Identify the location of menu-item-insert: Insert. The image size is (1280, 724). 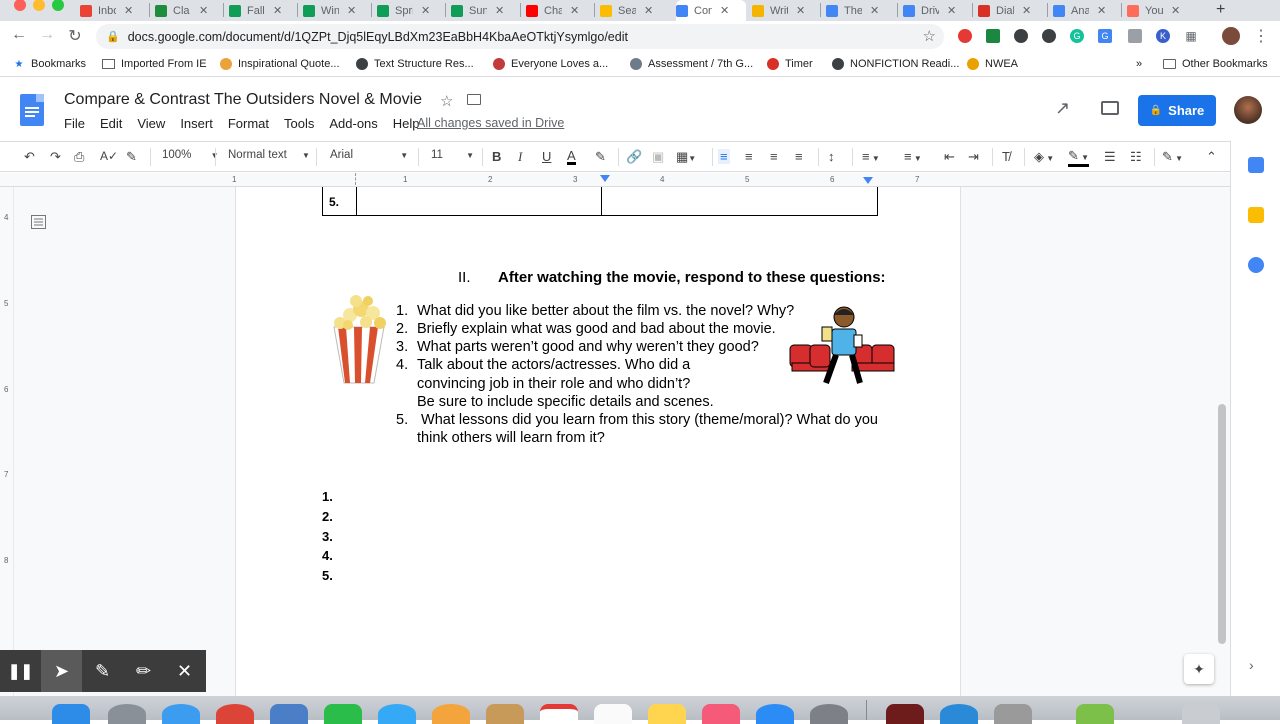
(196, 123).